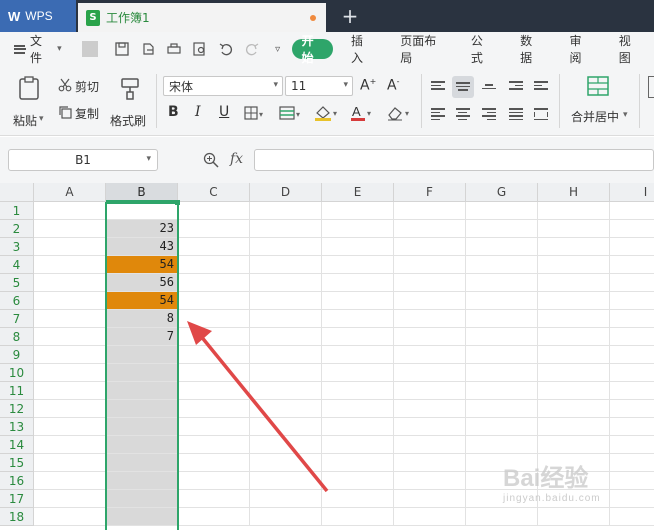 This screenshot has height=530, width=654. Describe the element at coordinates (128, 18) in the screenshot. I see `document-name: 工作簿1` at that location.